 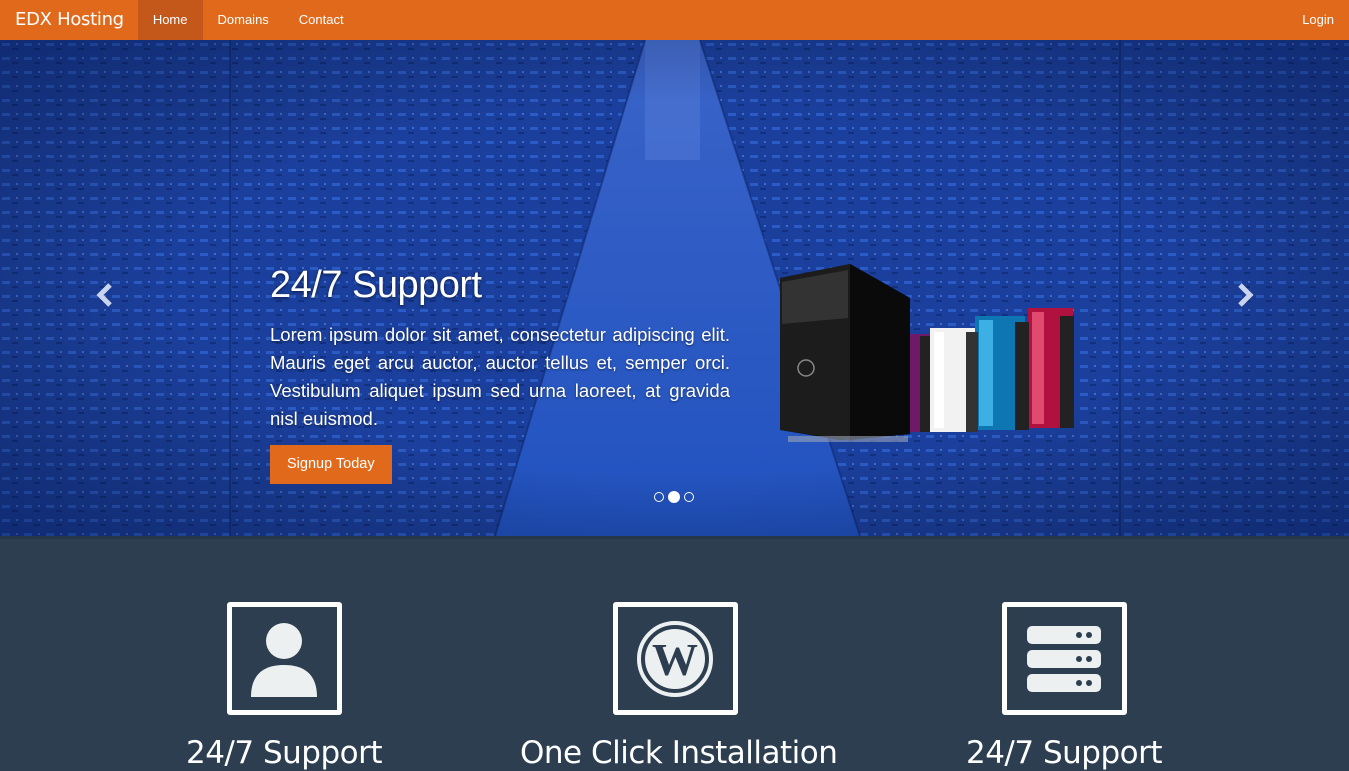 I want to click on signup-button: Signup Today, so click(x=331, y=464).